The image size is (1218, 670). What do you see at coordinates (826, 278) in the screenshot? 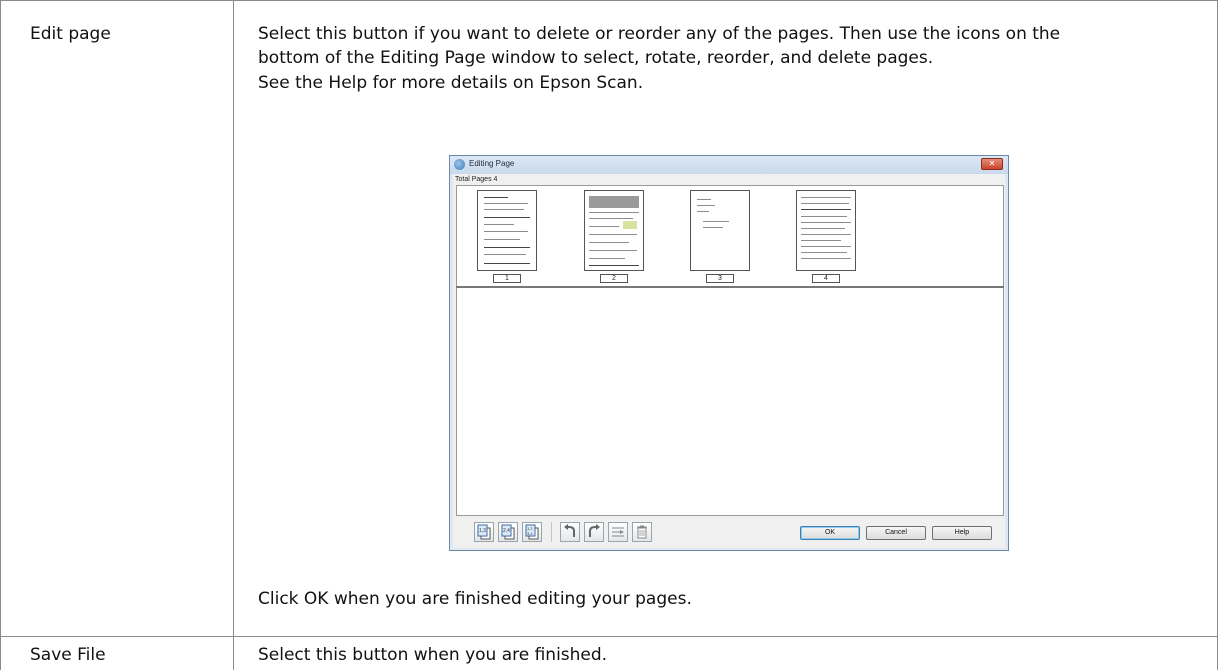
I see `page-number-4: 4` at bounding box center [826, 278].